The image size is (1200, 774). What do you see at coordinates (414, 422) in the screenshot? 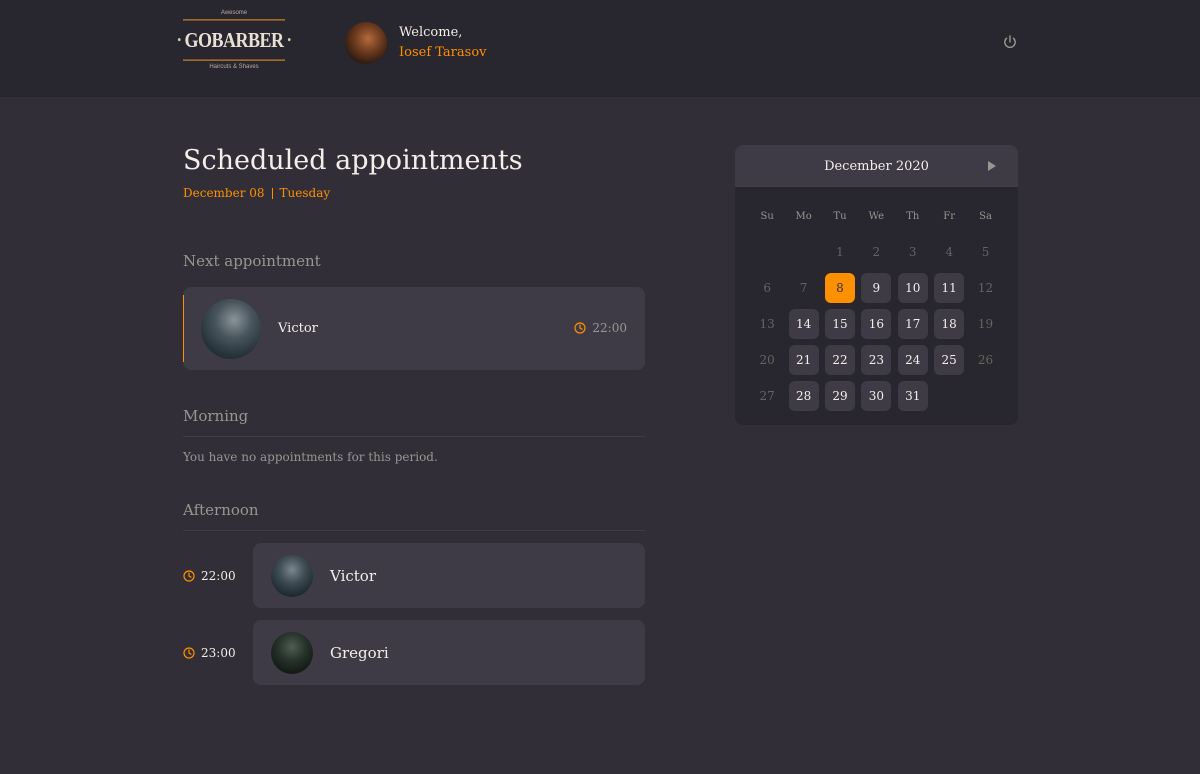
I see `morning-heading: Morning` at bounding box center [414, 422].